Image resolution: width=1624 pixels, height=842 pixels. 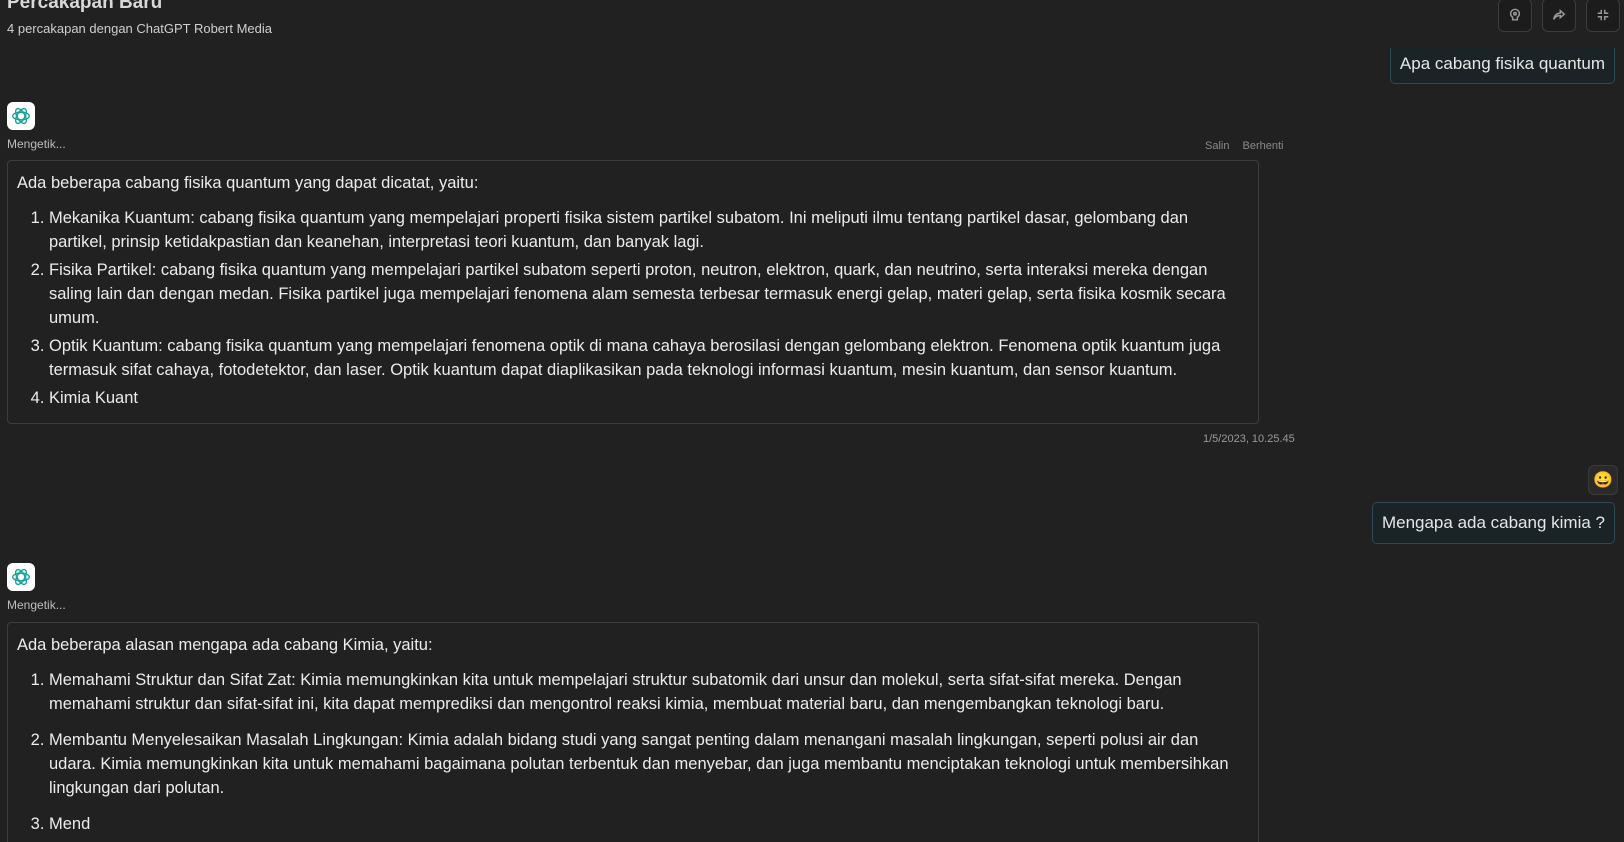 I want to click on list-item: Kimia Kuant, so click(x=649, y=398).